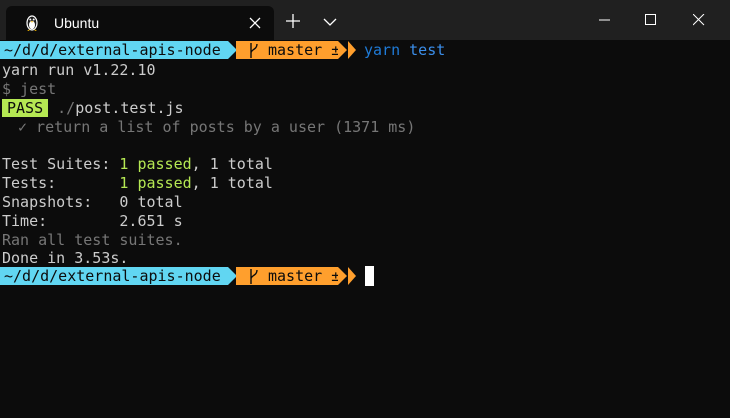  What do you see at coordinates (92, 240) in the screenshot?
I see `ran-all-line: Ran all test suites.` at bounding box center [92, 240].